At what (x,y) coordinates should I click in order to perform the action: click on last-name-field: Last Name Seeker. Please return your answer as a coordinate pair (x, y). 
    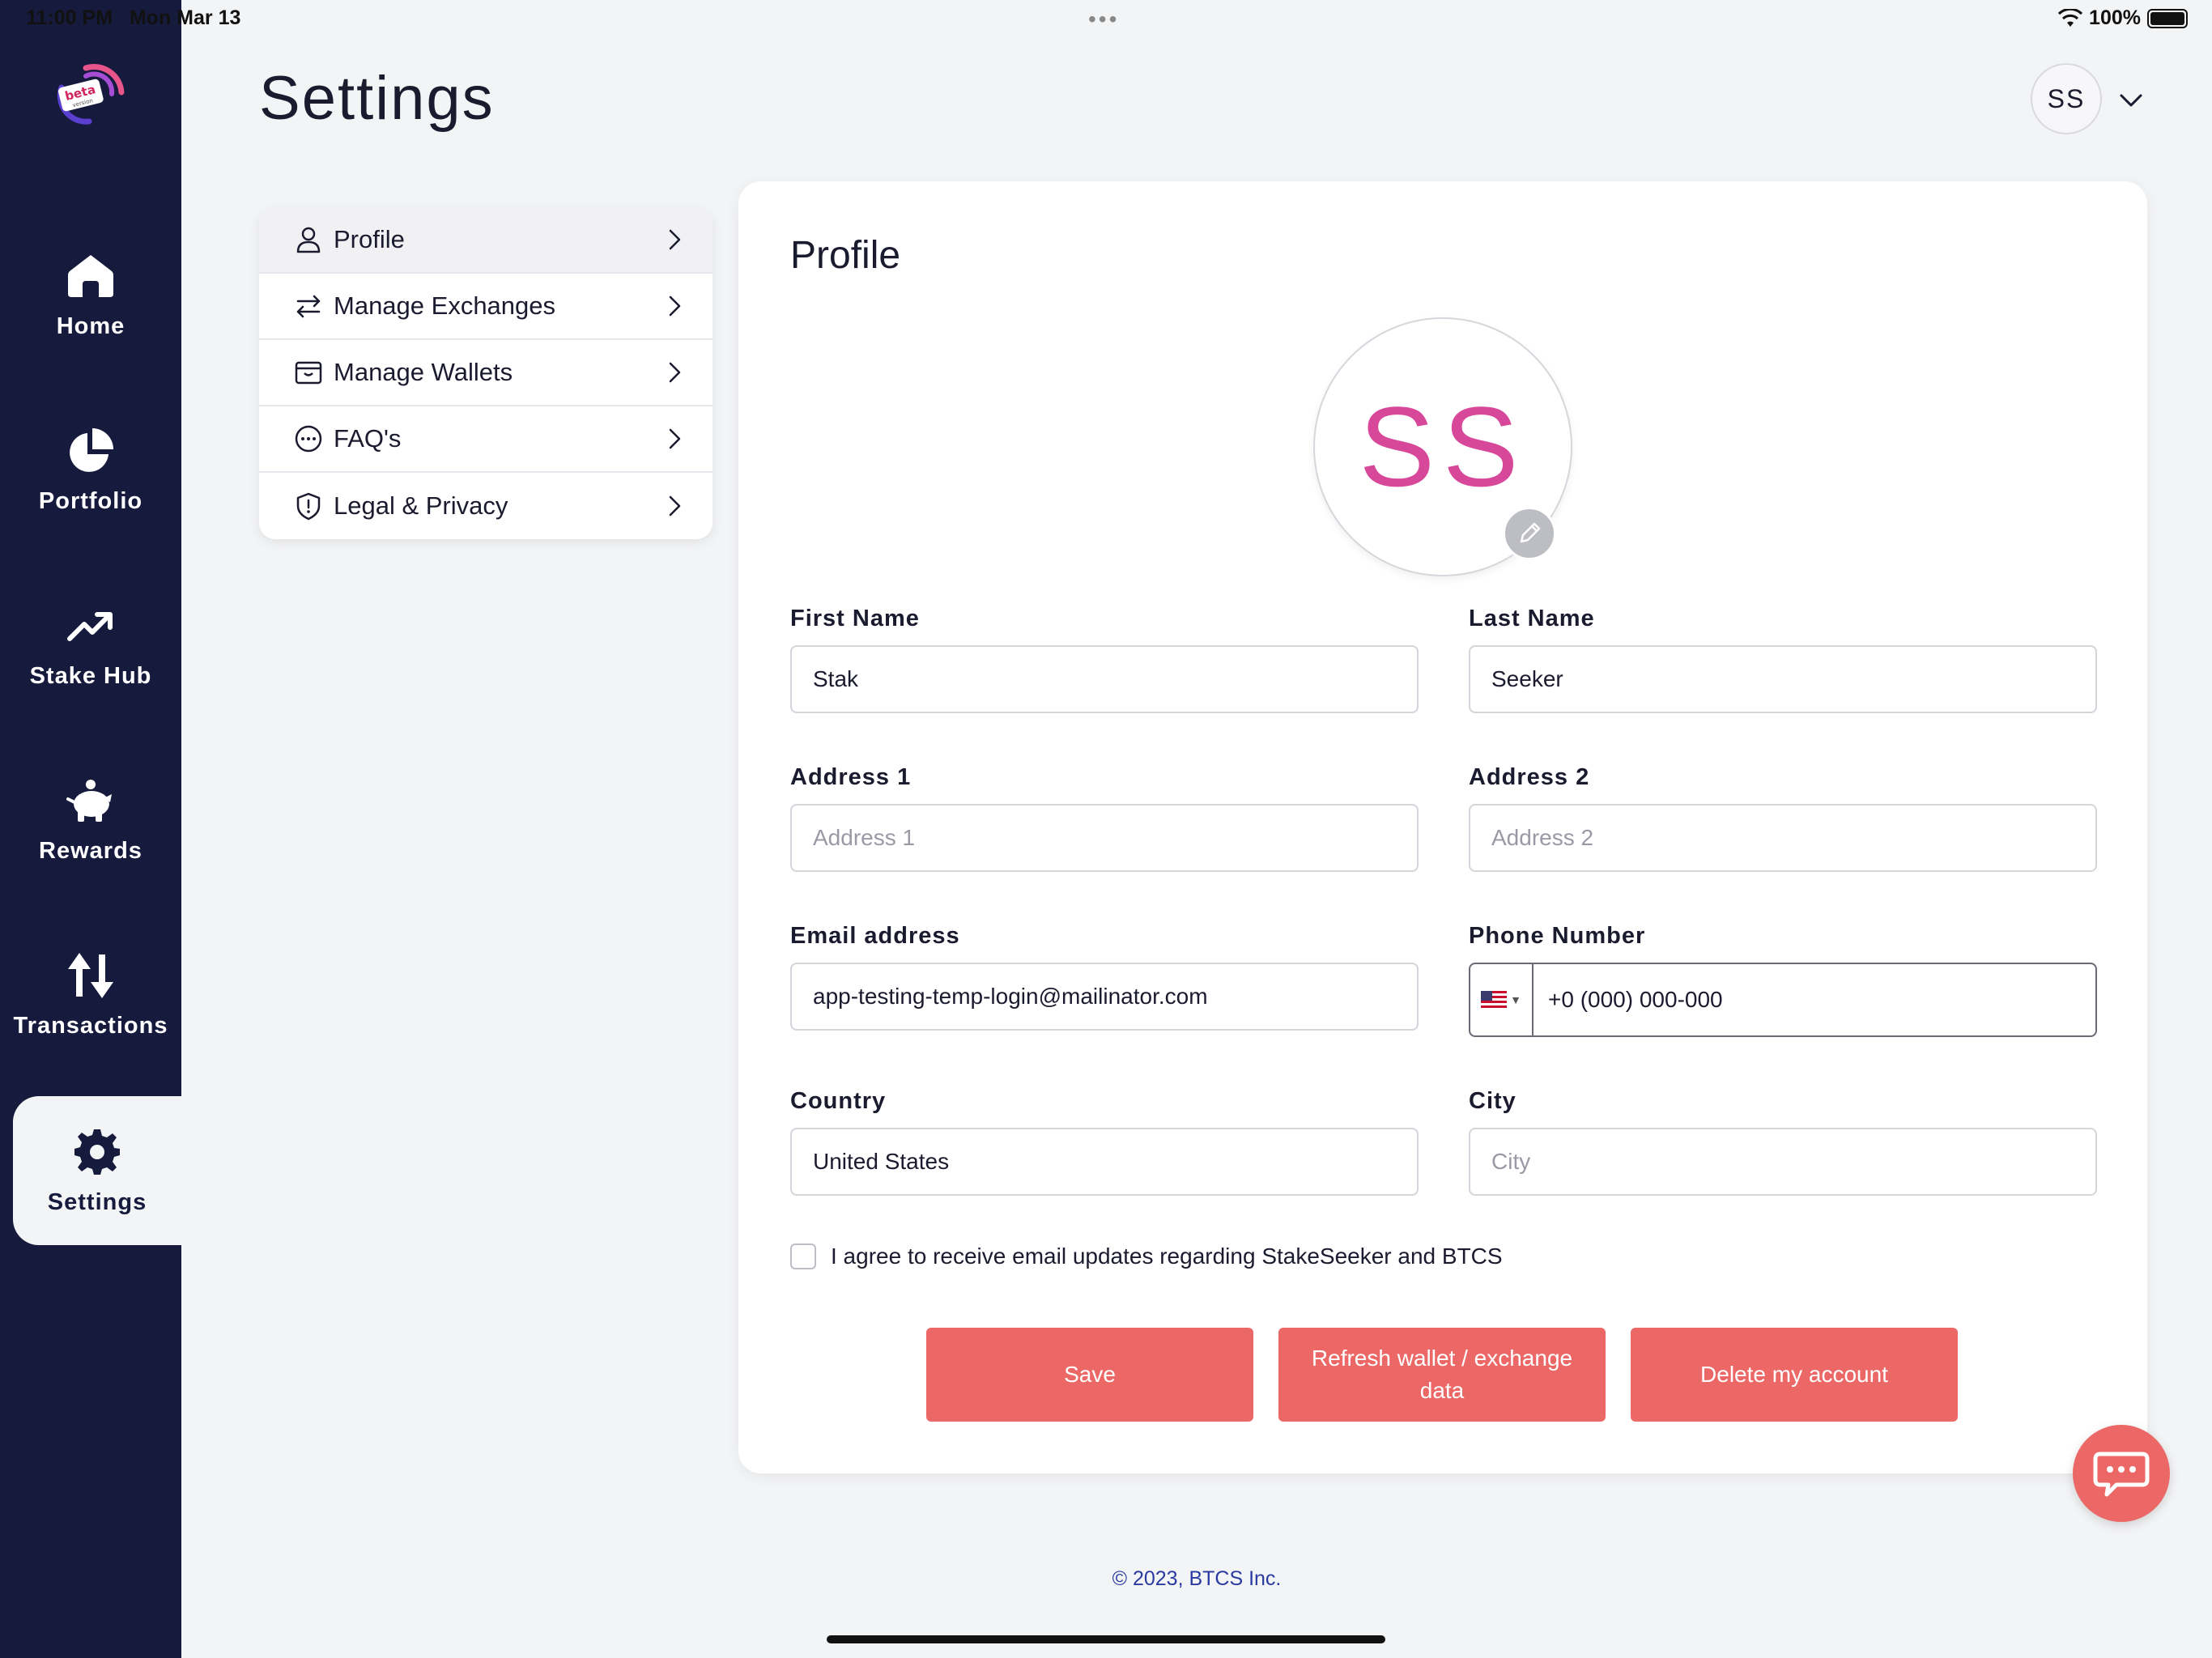
    Looking at the image, I should click on (1783, 659).